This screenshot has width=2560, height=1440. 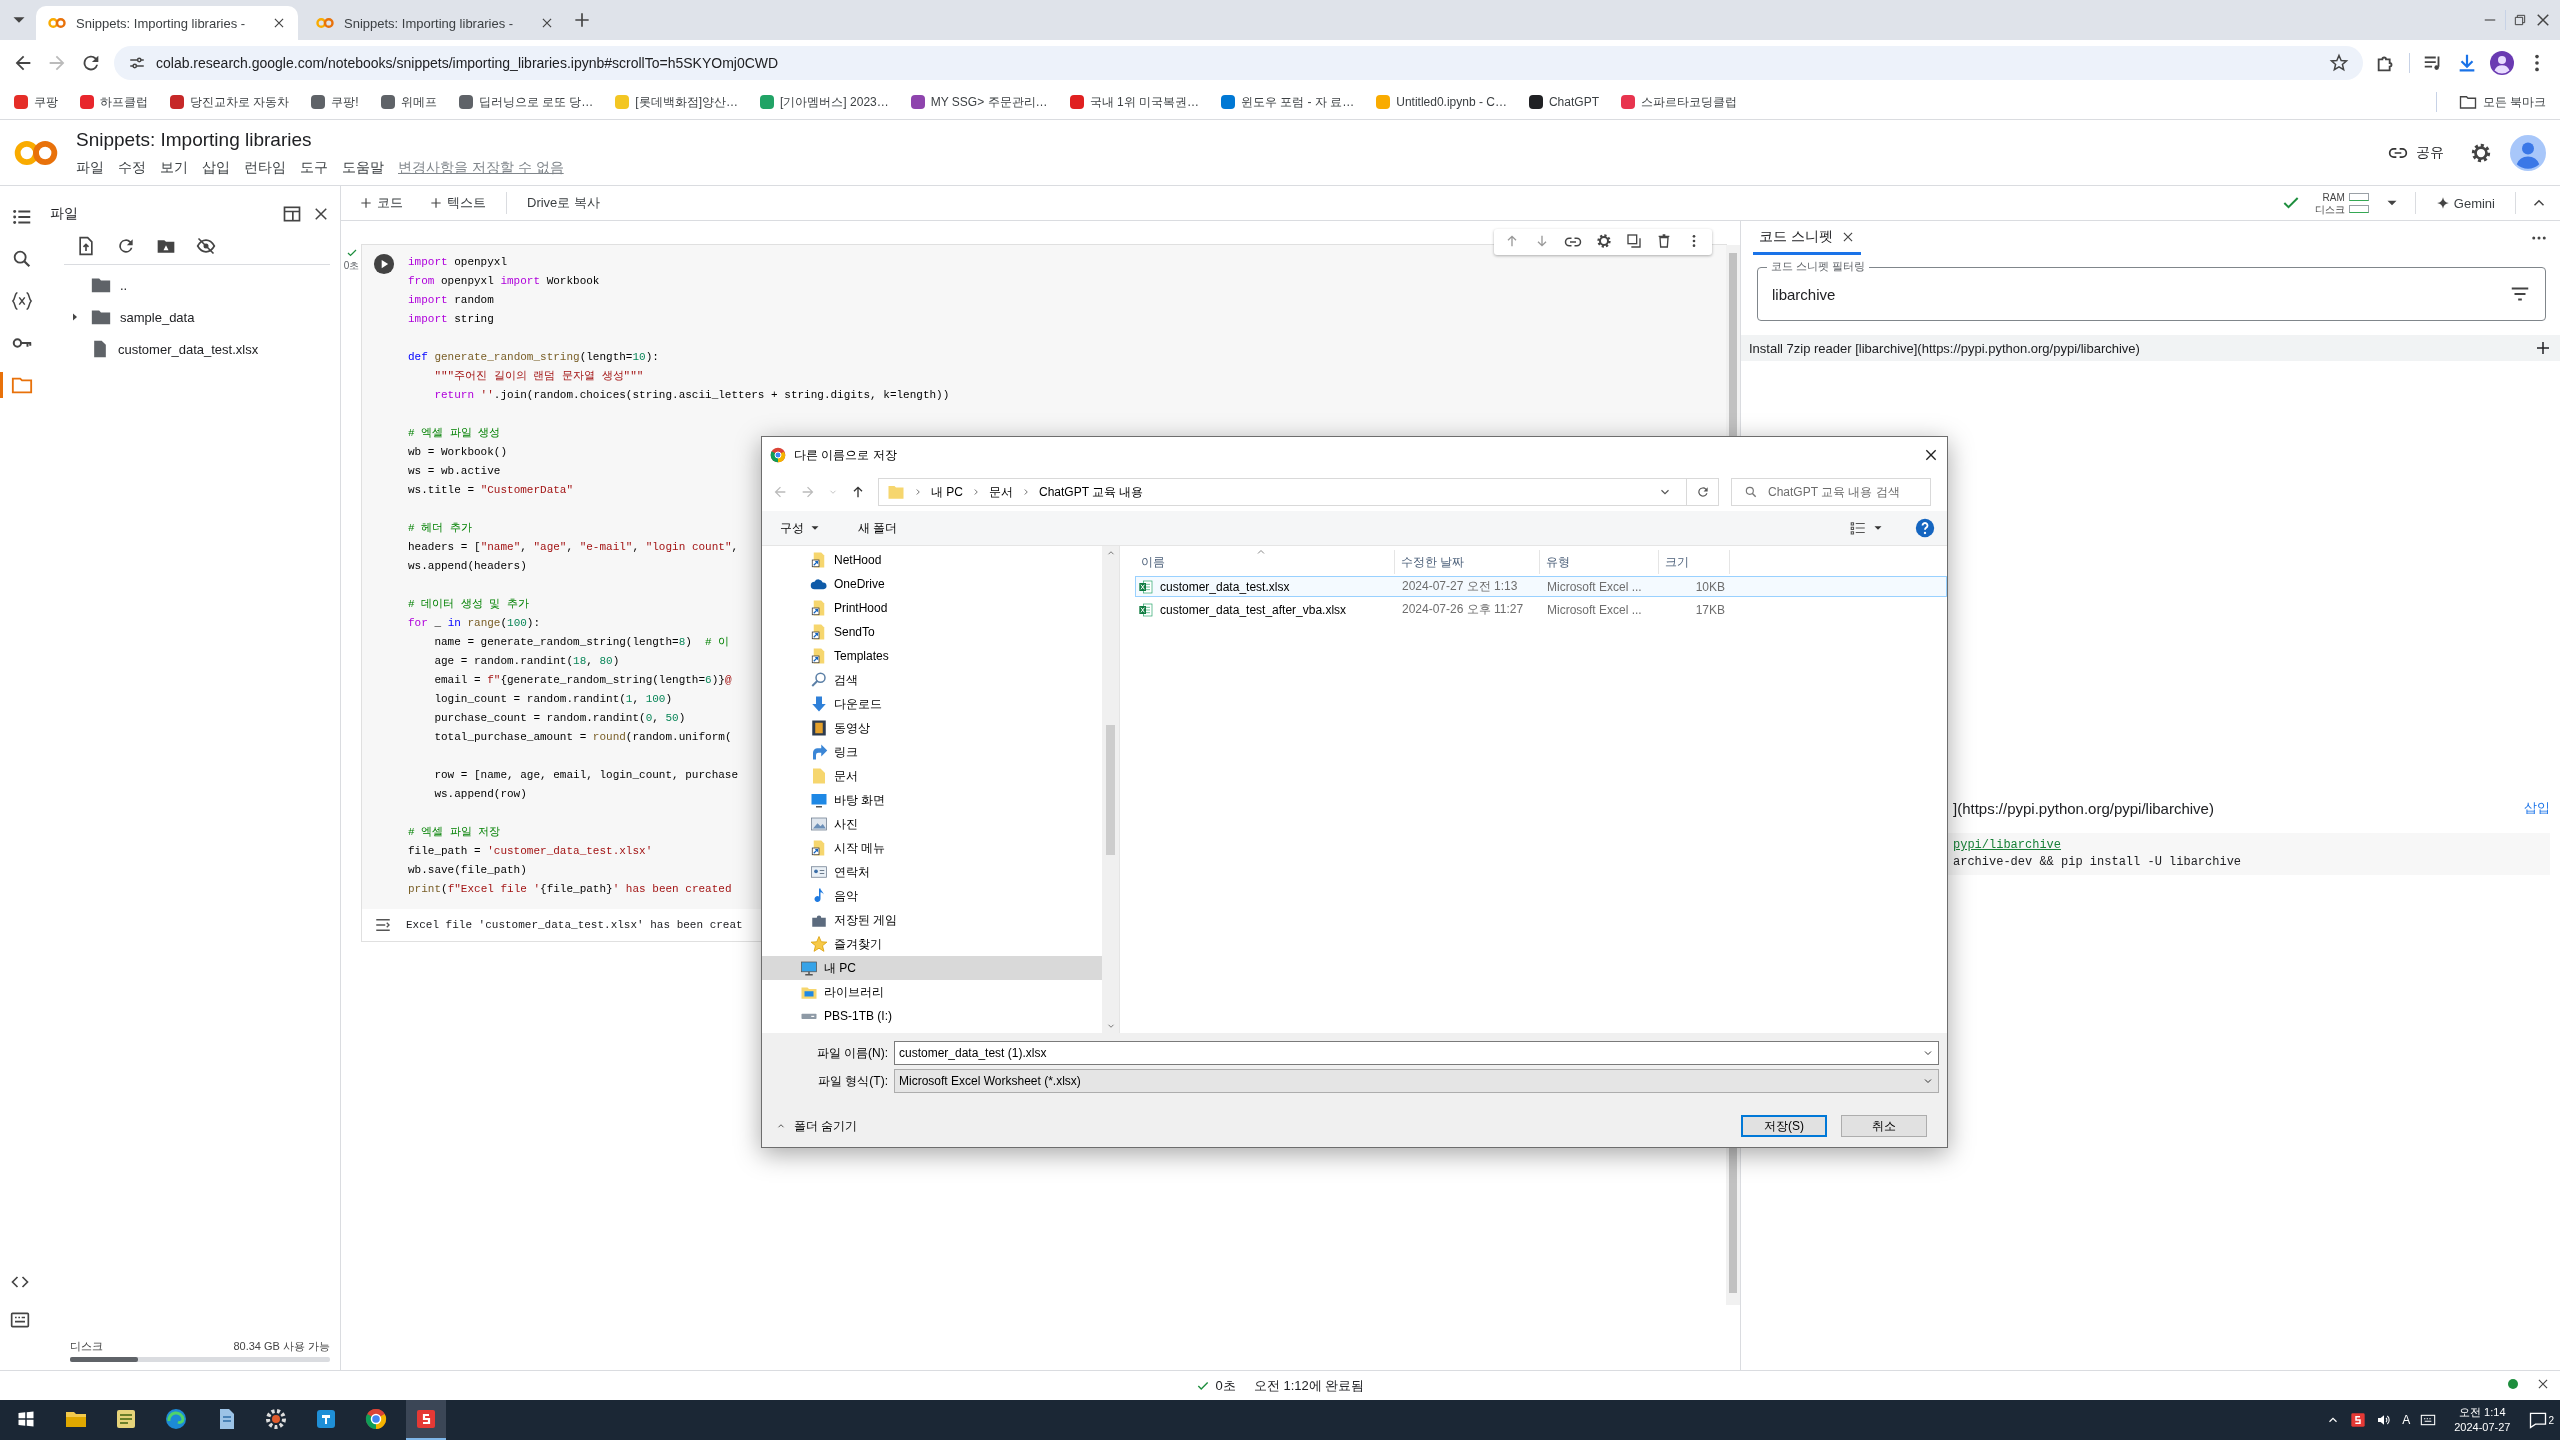 What do you see at coordinates (384, 264) in the screenshot?
I see `run-button` at bounding box center [384, 264].